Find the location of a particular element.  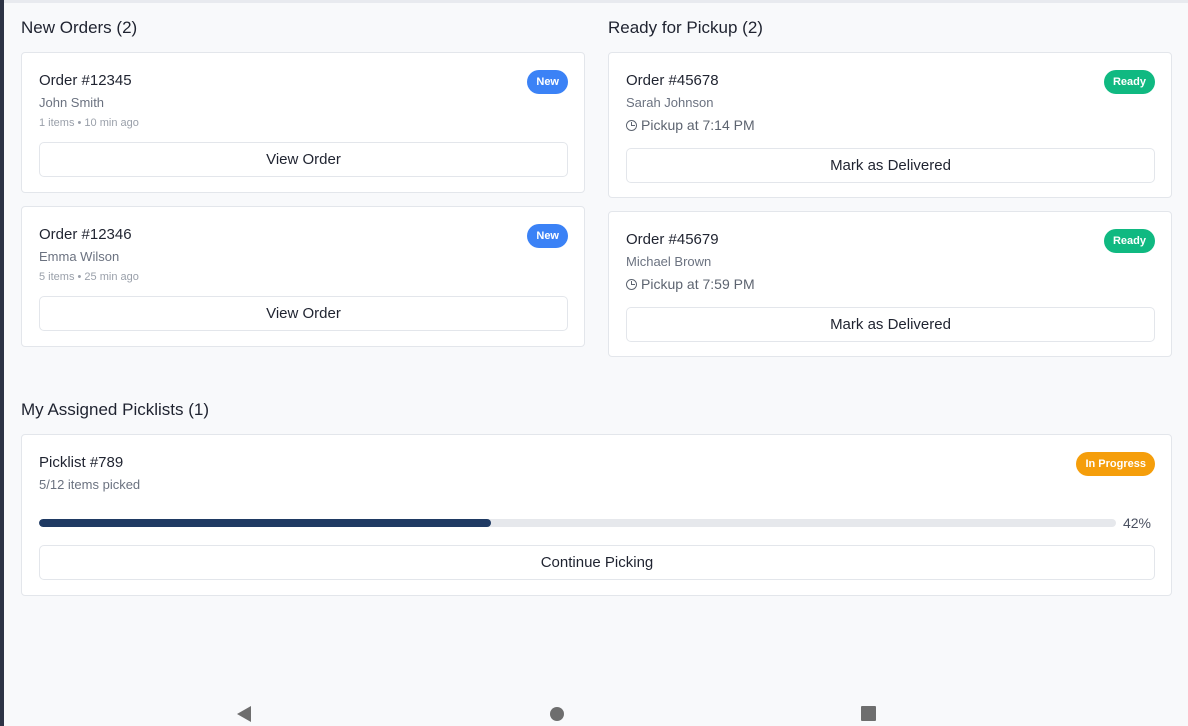

customer-name: Sarah Johnson is located at coordinates (670, 102).